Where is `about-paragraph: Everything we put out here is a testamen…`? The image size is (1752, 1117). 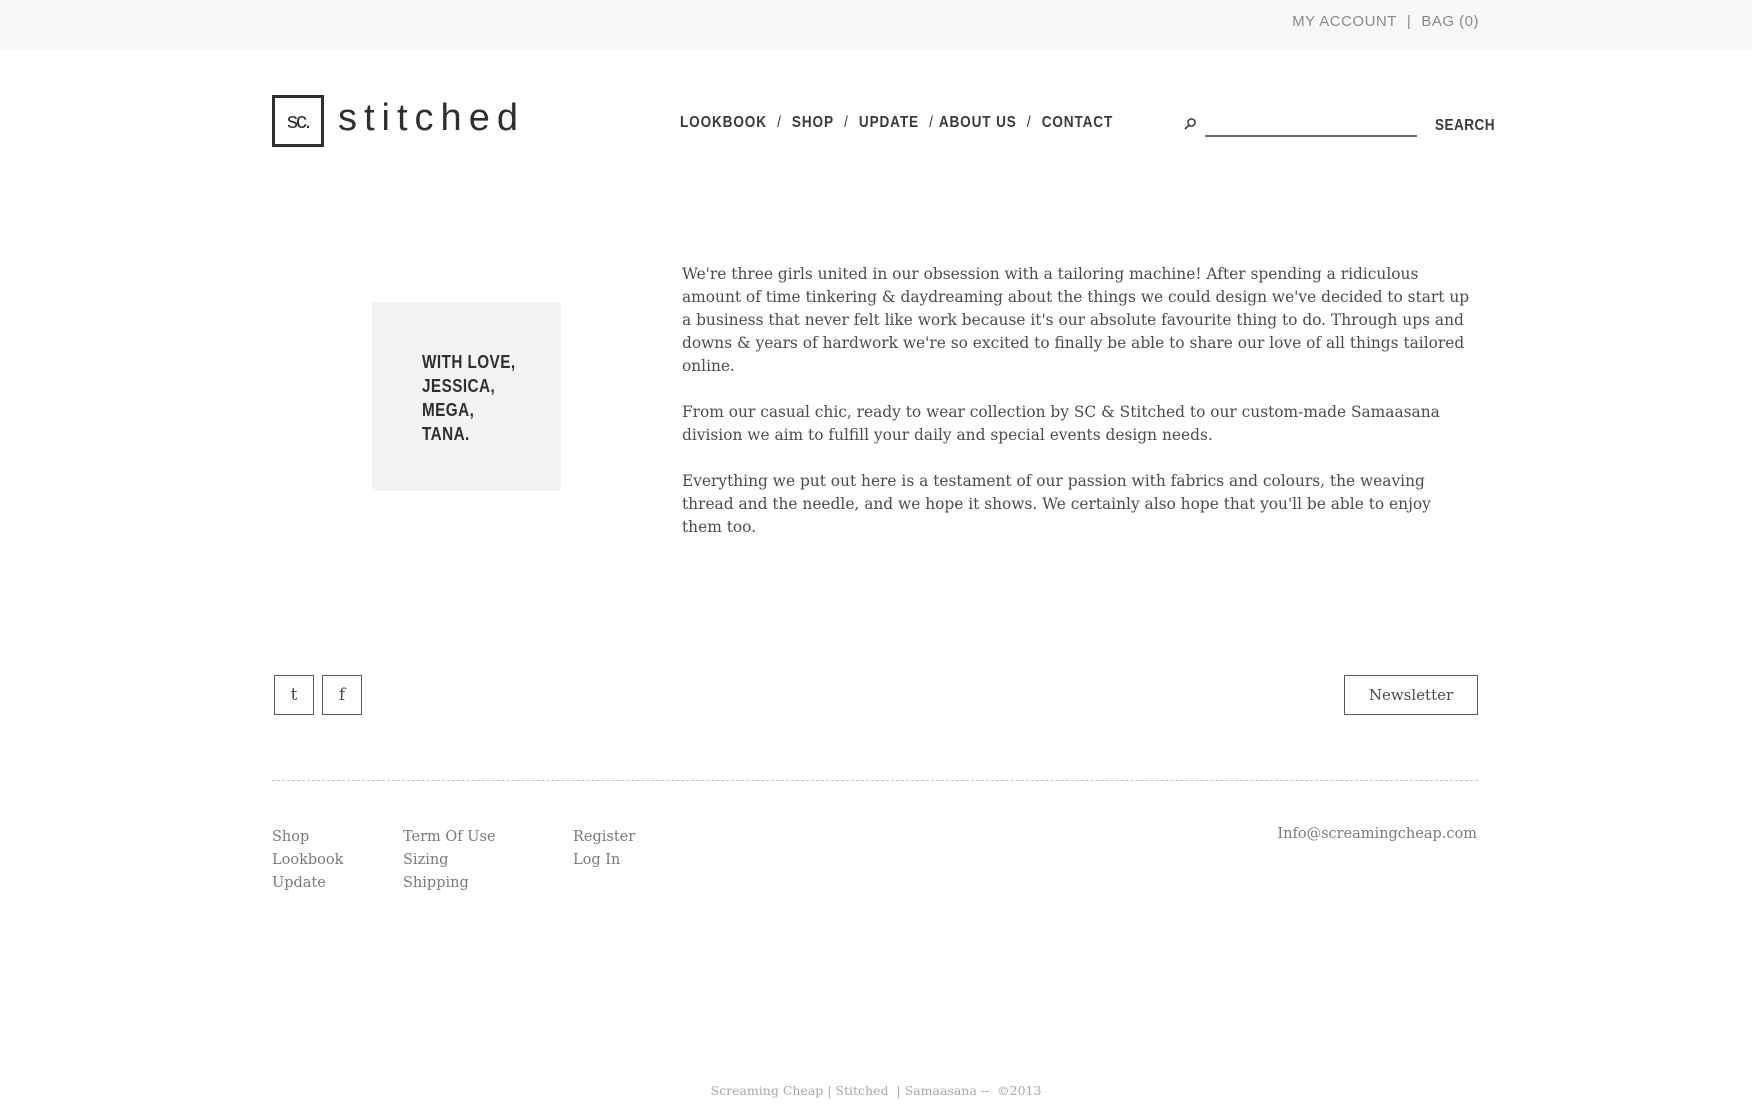 about-paragraph: Everything we put out here is a testamen… is located at coordinates (1056, 504).